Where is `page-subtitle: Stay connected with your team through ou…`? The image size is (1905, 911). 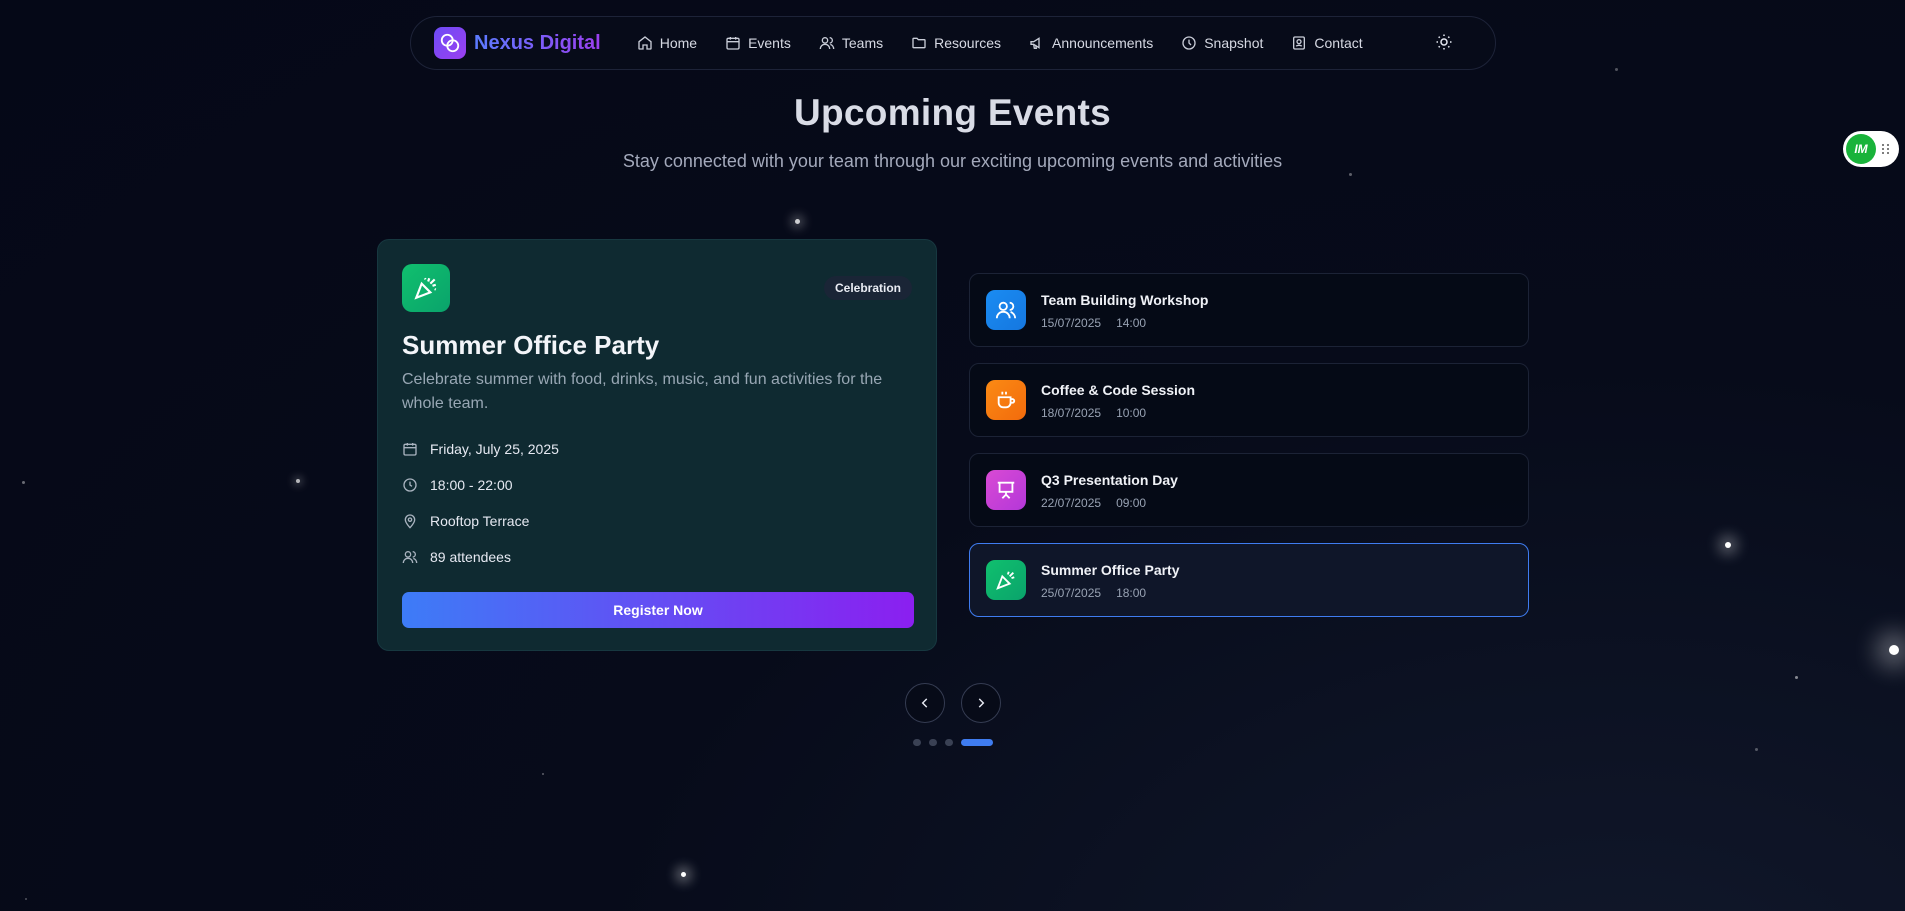 page-subtitle: Stay connected with your team through ou… is located at coordinates (952, 161).